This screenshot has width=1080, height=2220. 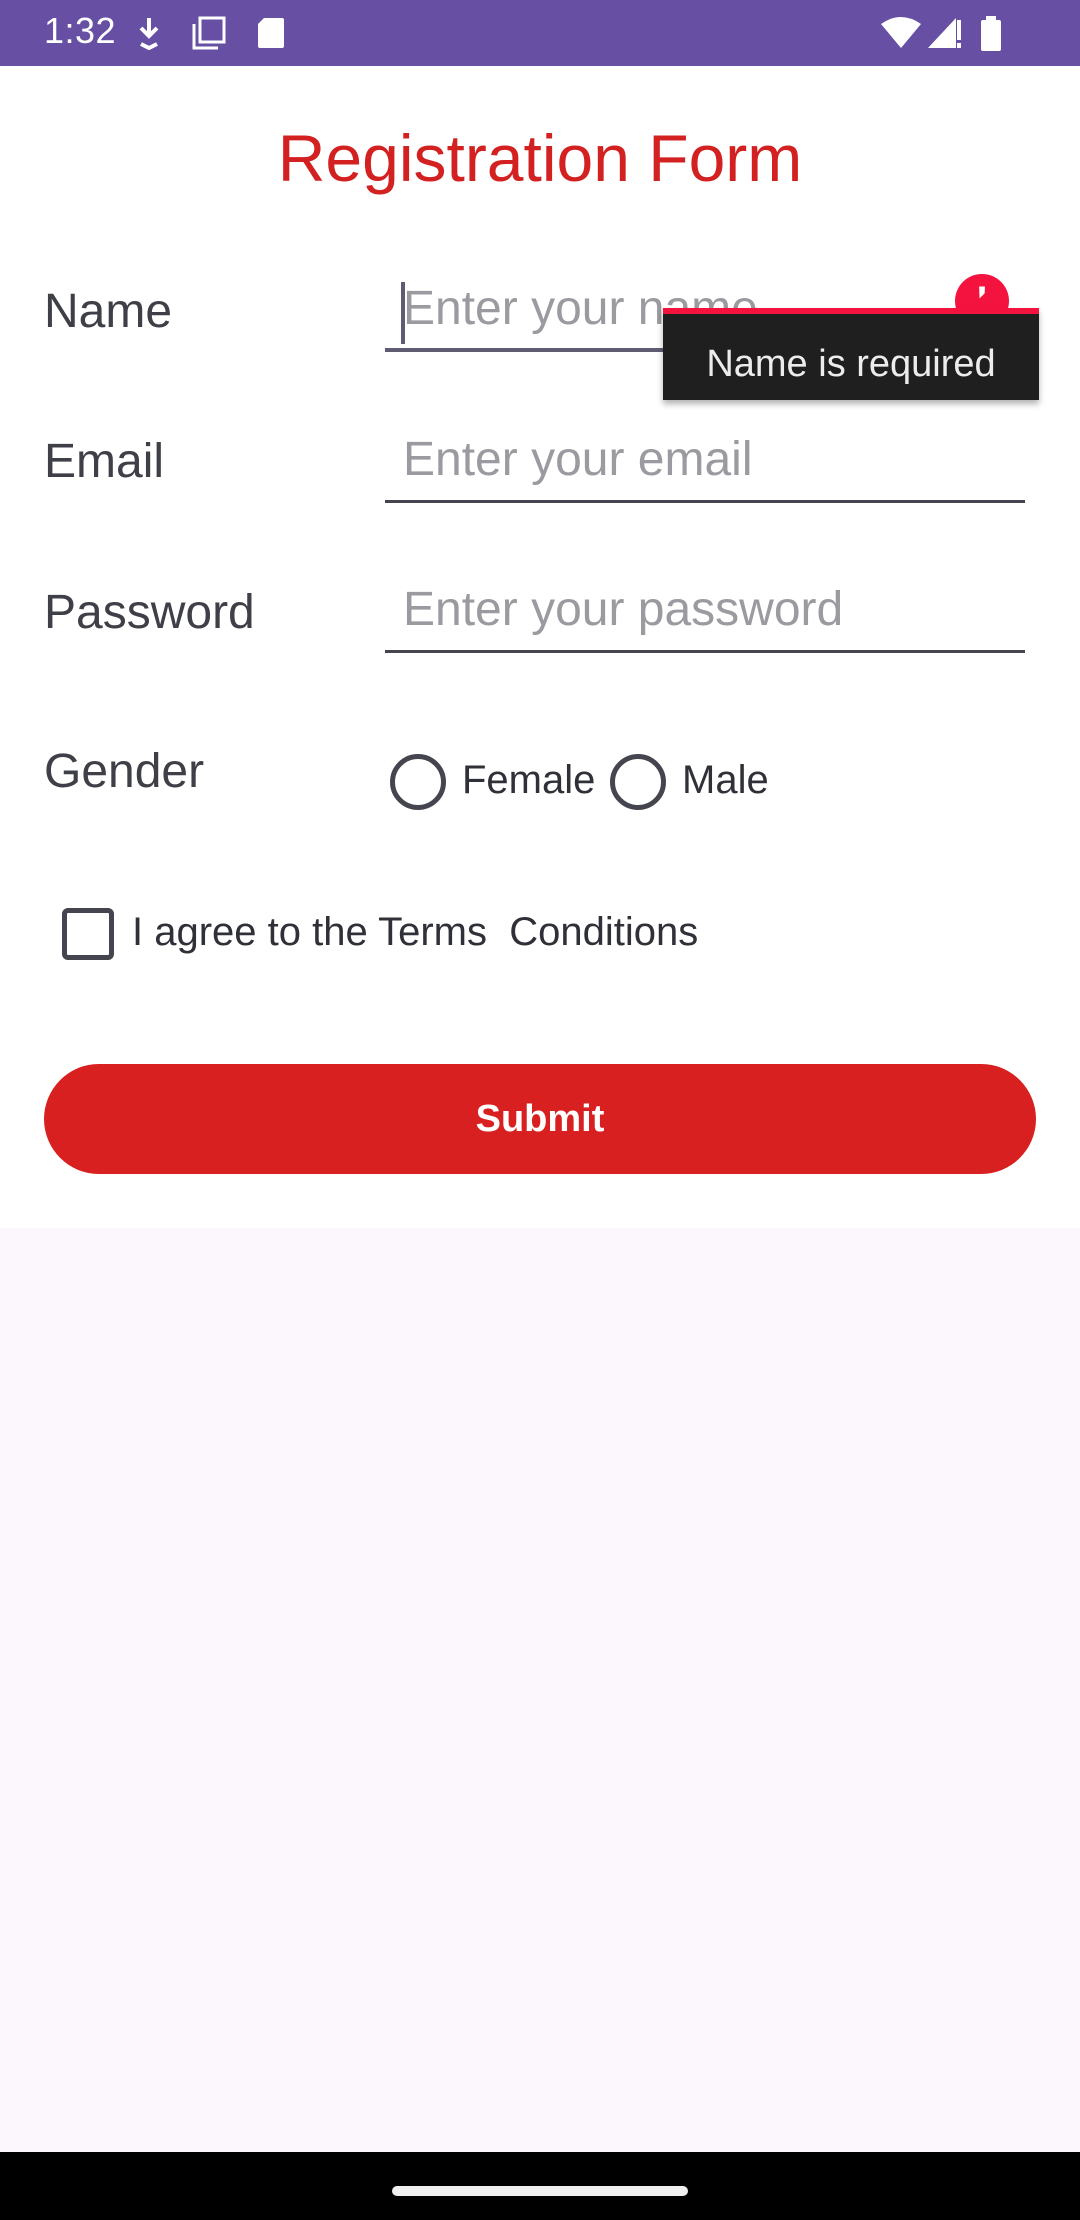 What do you see at coordinates (149, 612) in the screenshot?
I see `password-label: Password` at bounding box center [149, 612].